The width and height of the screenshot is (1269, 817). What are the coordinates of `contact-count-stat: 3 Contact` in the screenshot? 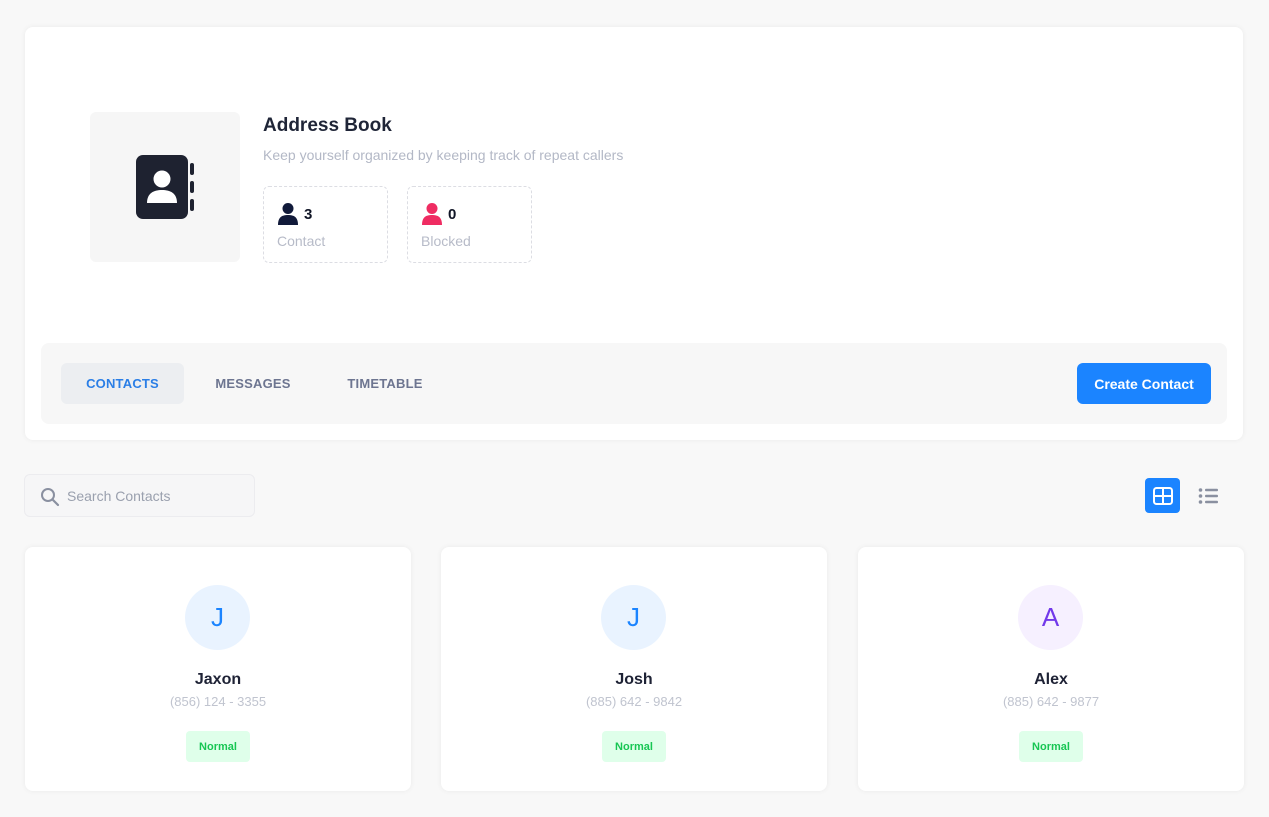 It's located at (325, 224).